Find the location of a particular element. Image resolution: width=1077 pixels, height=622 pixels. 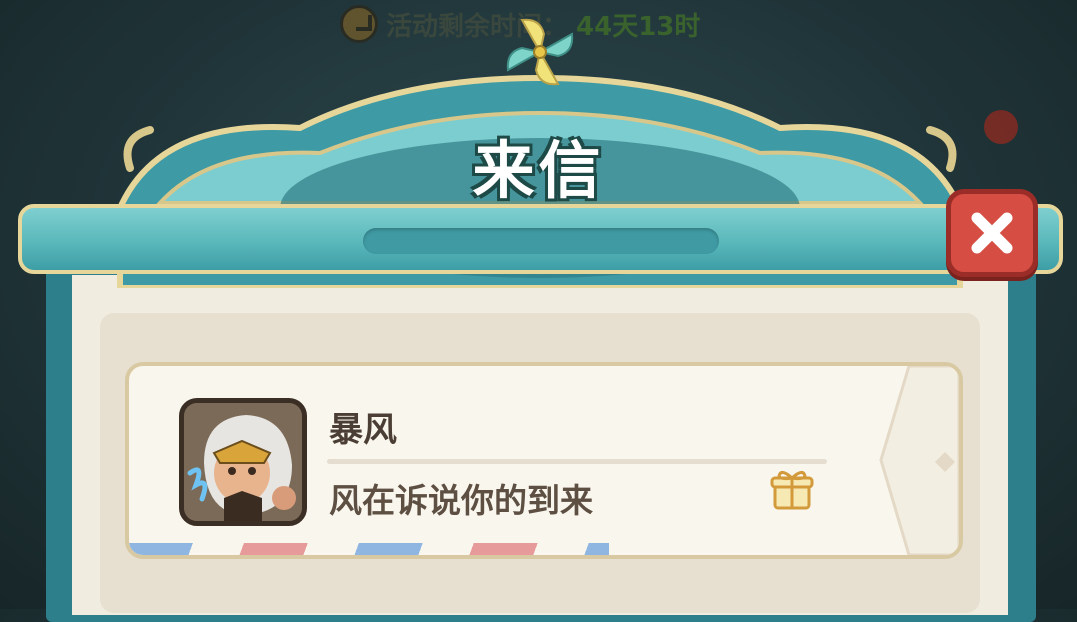

storm-hero-avatar-icon is located at coordinates (243, 462).